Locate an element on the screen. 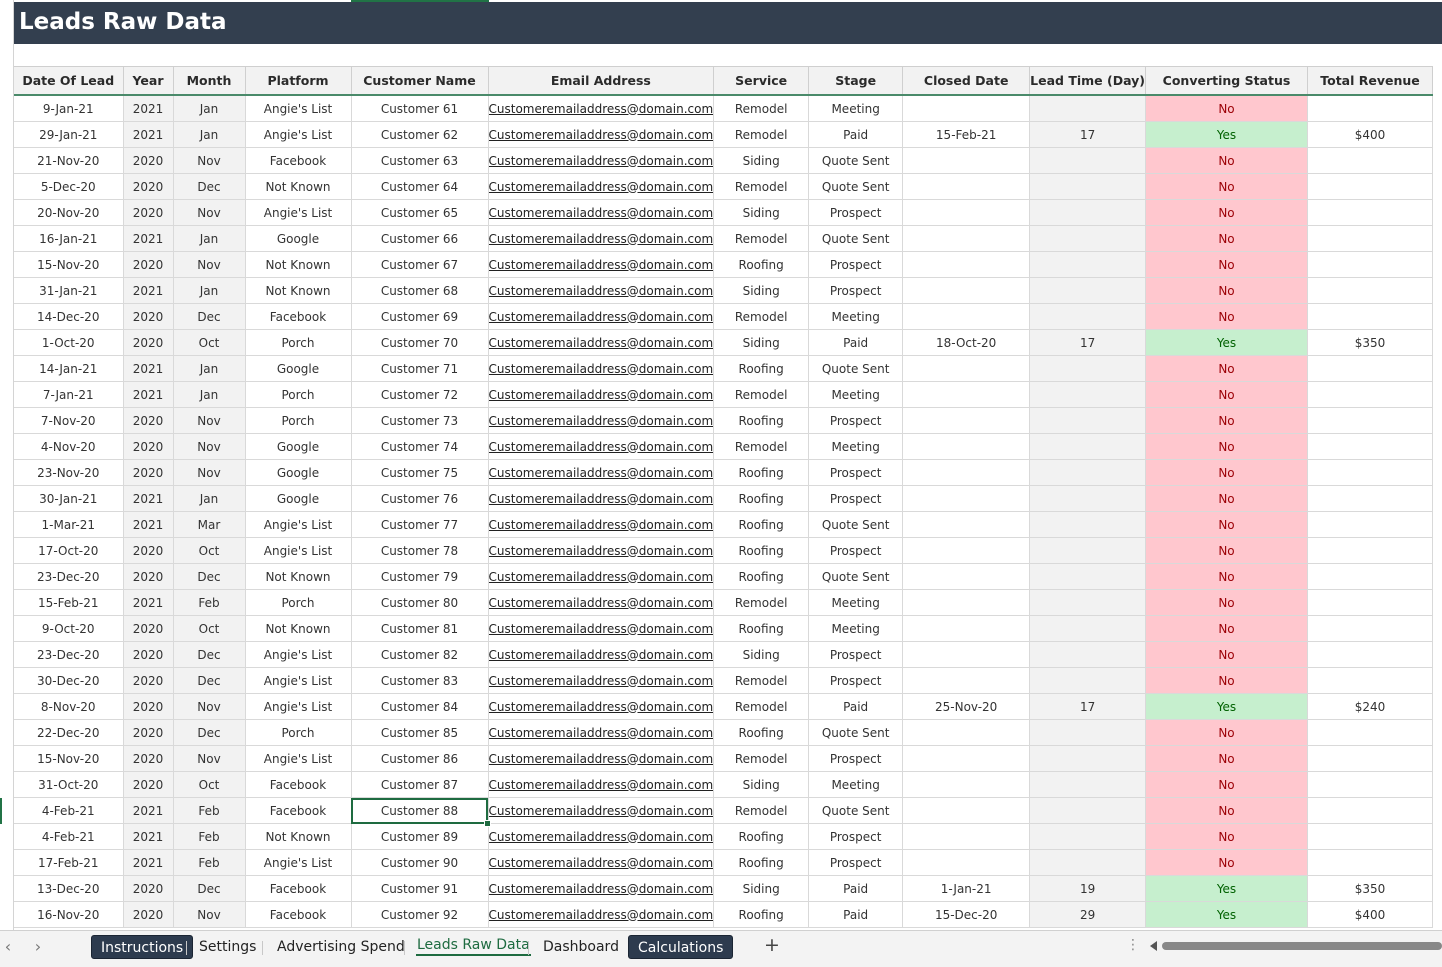 Image resolution: width=1442 pixels, height=967 pixels. column-header-email-address: Email Address is located at coordinates (601, 81).